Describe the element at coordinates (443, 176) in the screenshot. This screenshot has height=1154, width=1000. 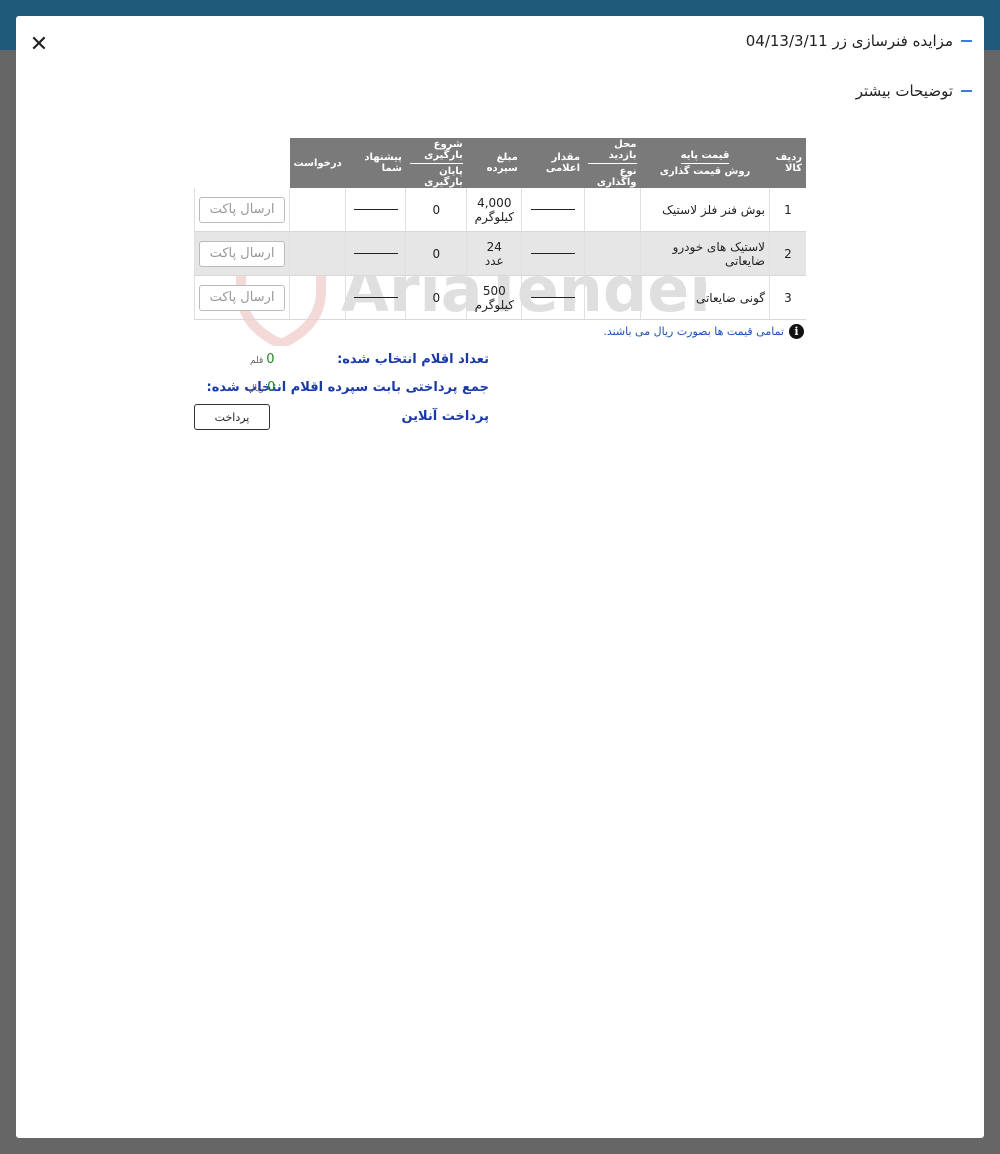
I see `header-loading-end-text: پایان بارگیری` at that location.